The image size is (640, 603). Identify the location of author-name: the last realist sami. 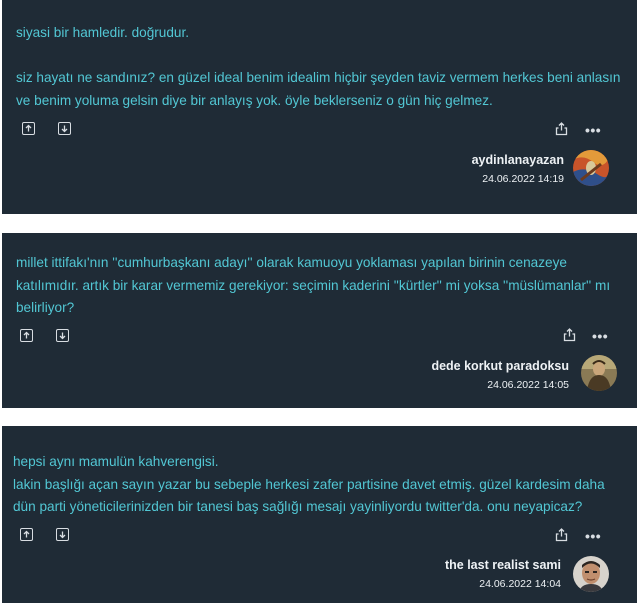
(503, 565).